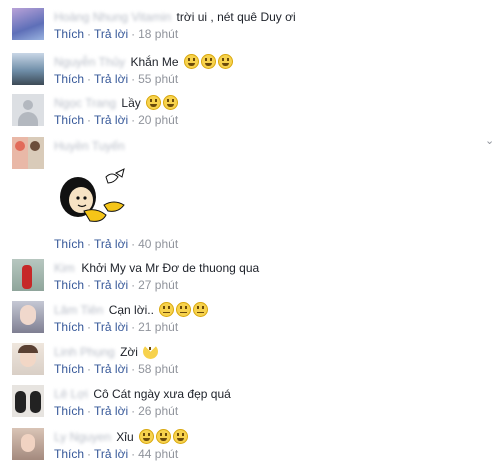 The width and height of the screenshot is (503, 471). I want to click on commenter-name: Lê Lợi, so click(71, 394).